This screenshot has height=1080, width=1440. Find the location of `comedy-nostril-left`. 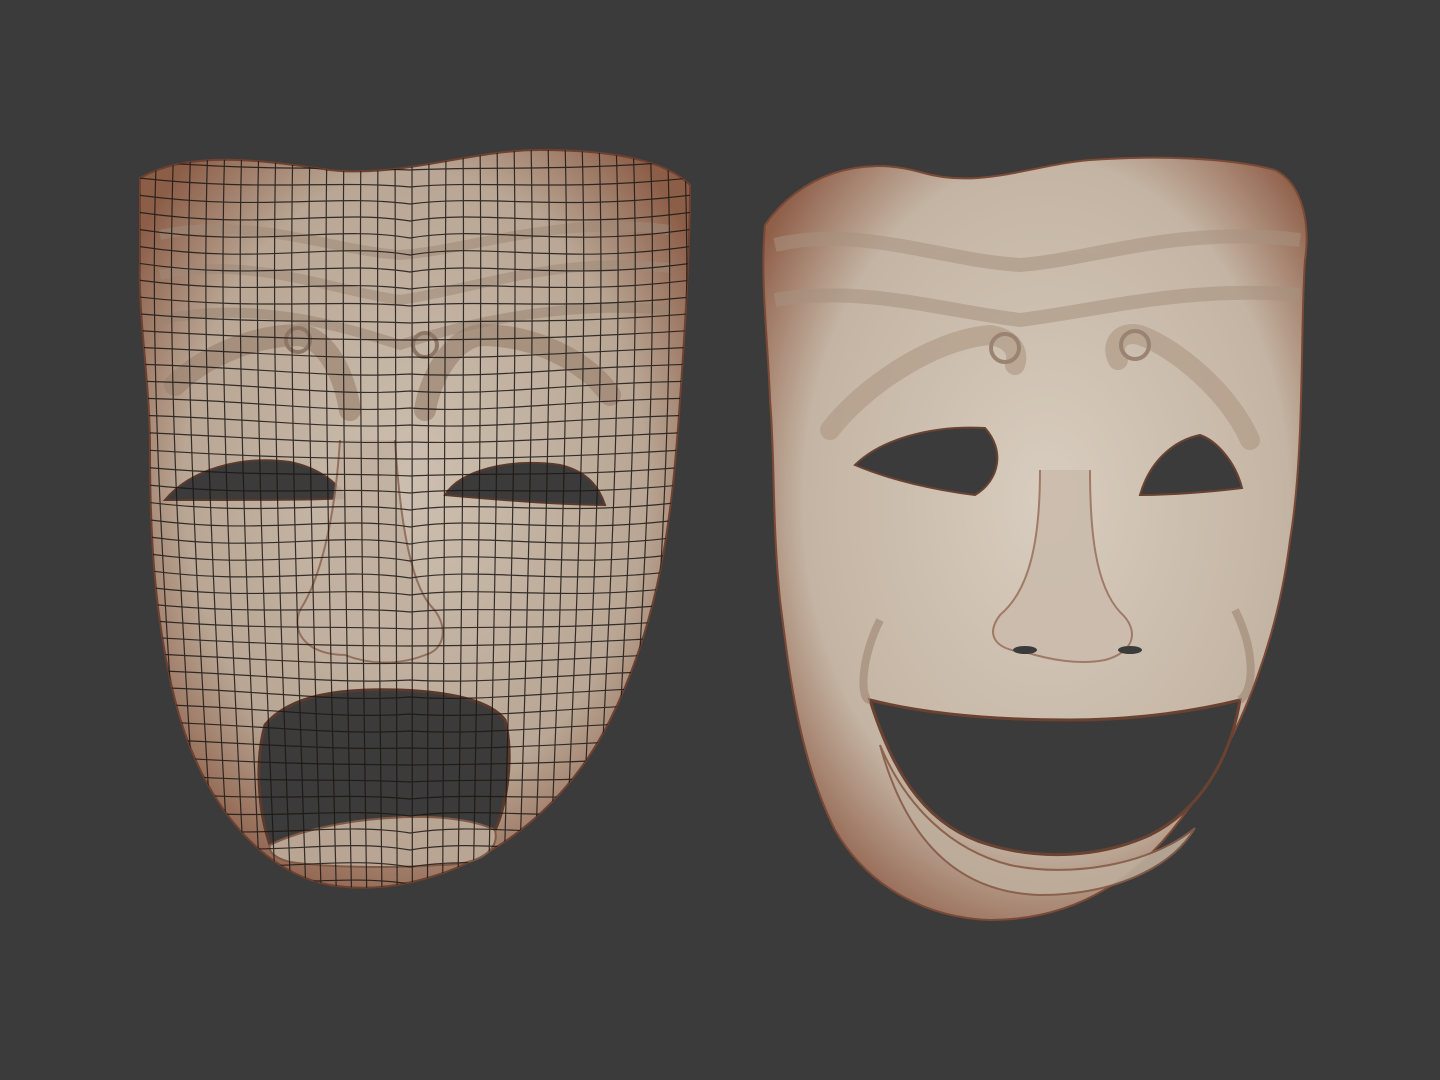

comedy-nostril-left is located at coordinates (1025, 650).